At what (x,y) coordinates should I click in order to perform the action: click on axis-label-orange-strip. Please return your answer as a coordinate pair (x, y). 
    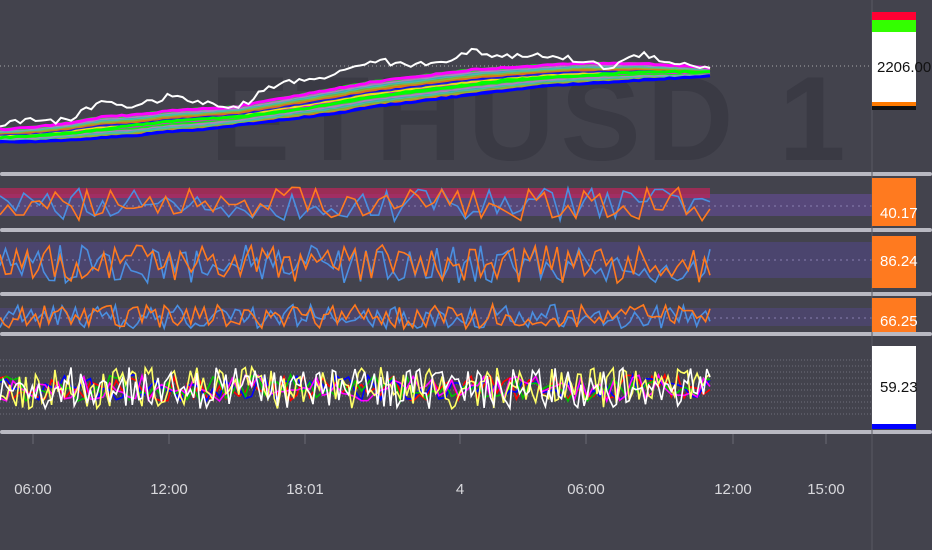
    Looking at the image, I should click on (894, 104).